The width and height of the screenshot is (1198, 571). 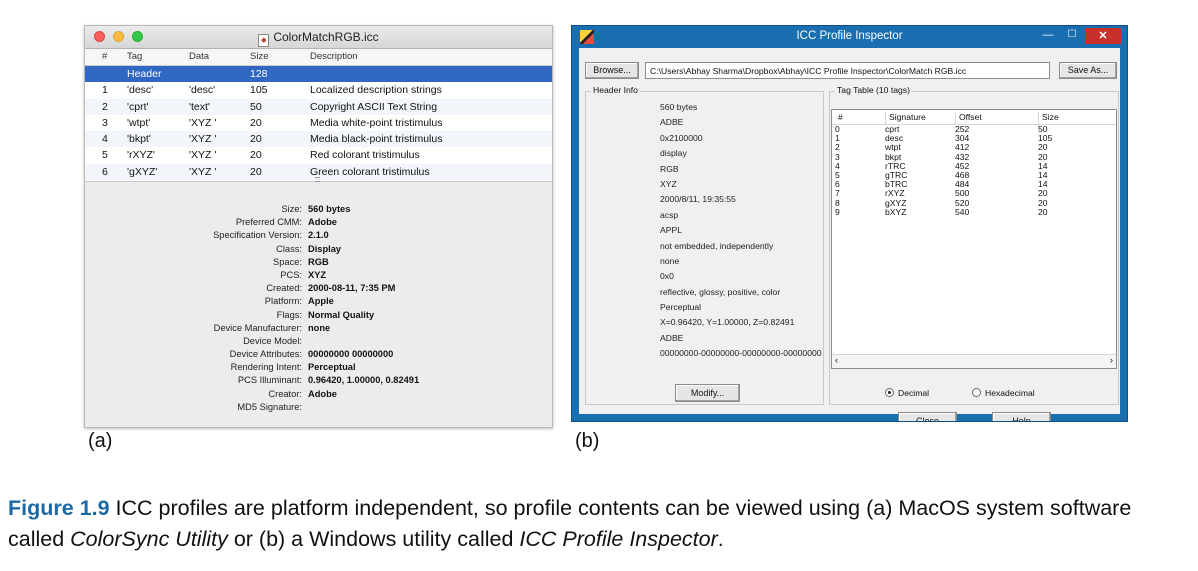 I want to click on split-view-handle, so click(x=317, y=179).